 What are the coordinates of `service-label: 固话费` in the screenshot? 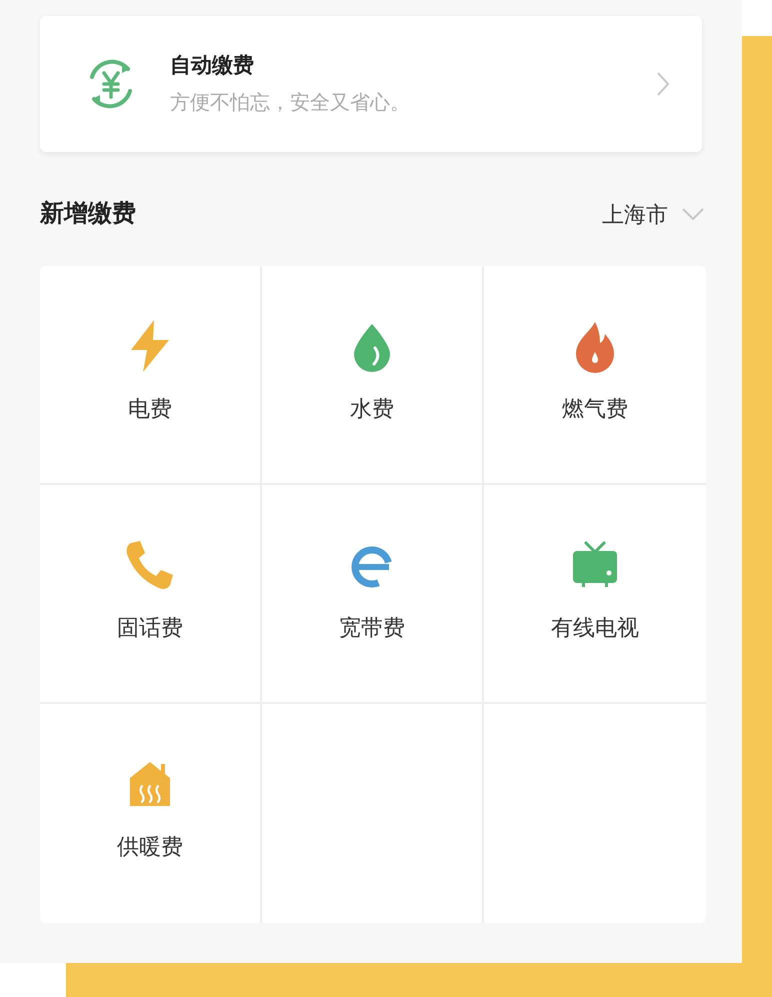 It's located at (150, 628).